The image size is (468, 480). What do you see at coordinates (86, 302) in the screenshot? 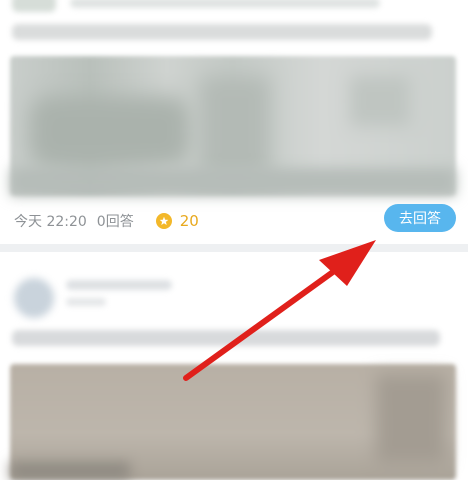
I see `blurred-meta` at bounding box center [86, 302].